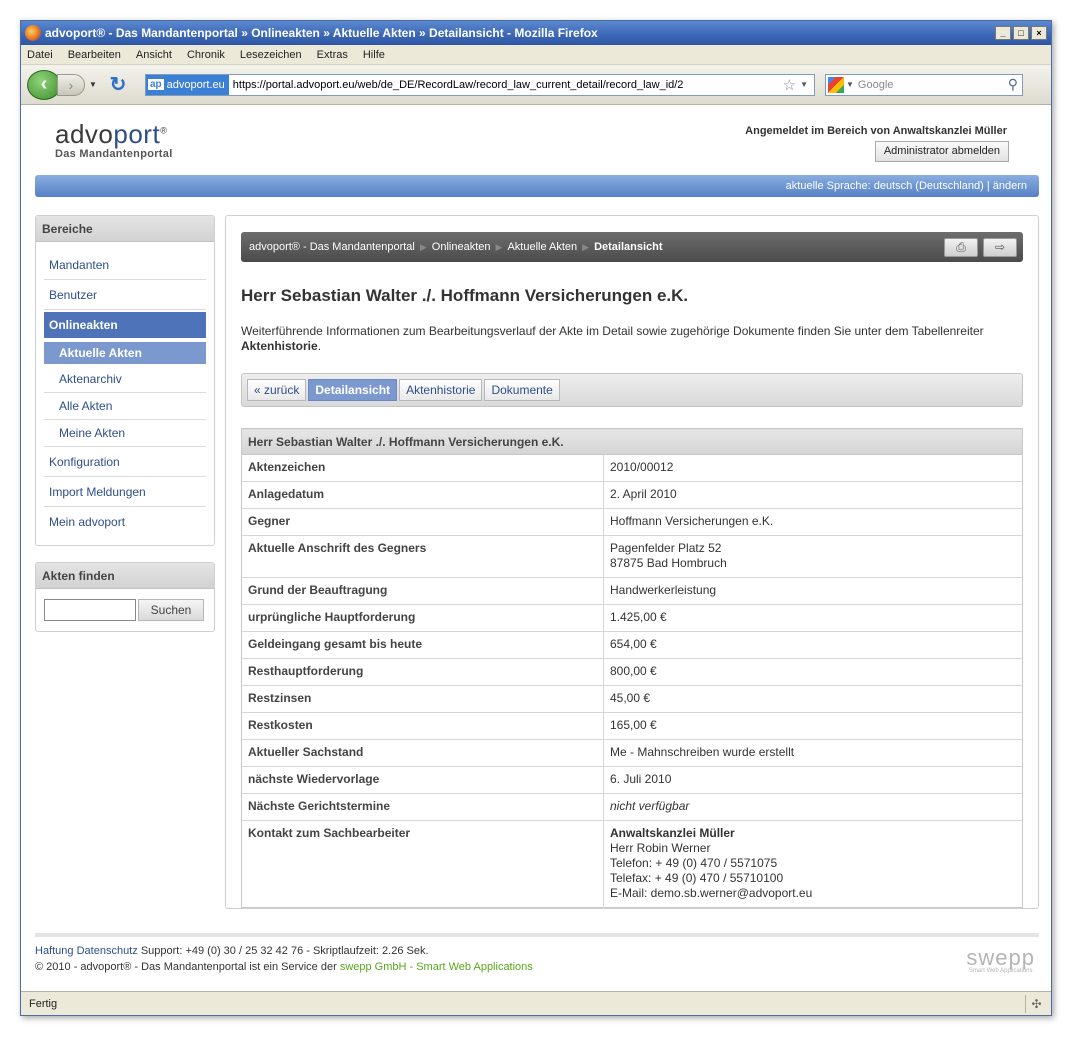 This screenshot has height=1037, width=1072. I want to click on swepp-logo: swepp Smart Web Applications, so click(1000, 959).